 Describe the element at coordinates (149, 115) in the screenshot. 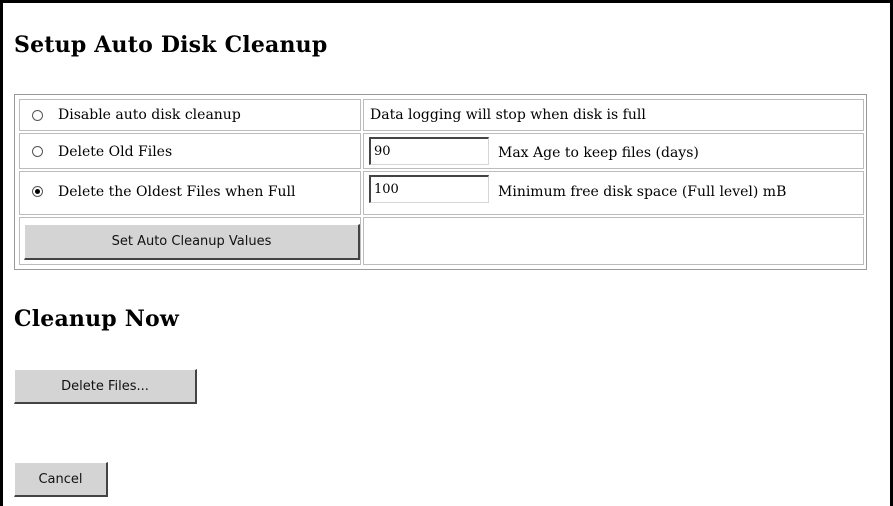

I see `disable-cleanup-label: Disable auto disk cleanup` at that location.